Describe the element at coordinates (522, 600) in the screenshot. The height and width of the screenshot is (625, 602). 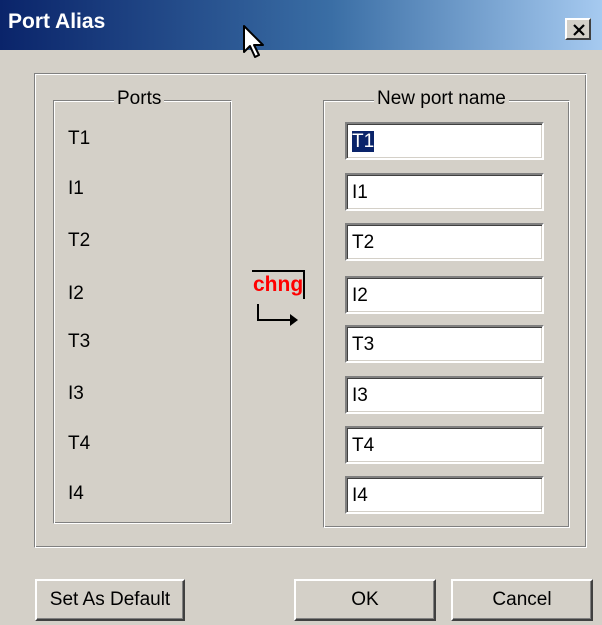
I see `cancel-button: Cancel` at that location.